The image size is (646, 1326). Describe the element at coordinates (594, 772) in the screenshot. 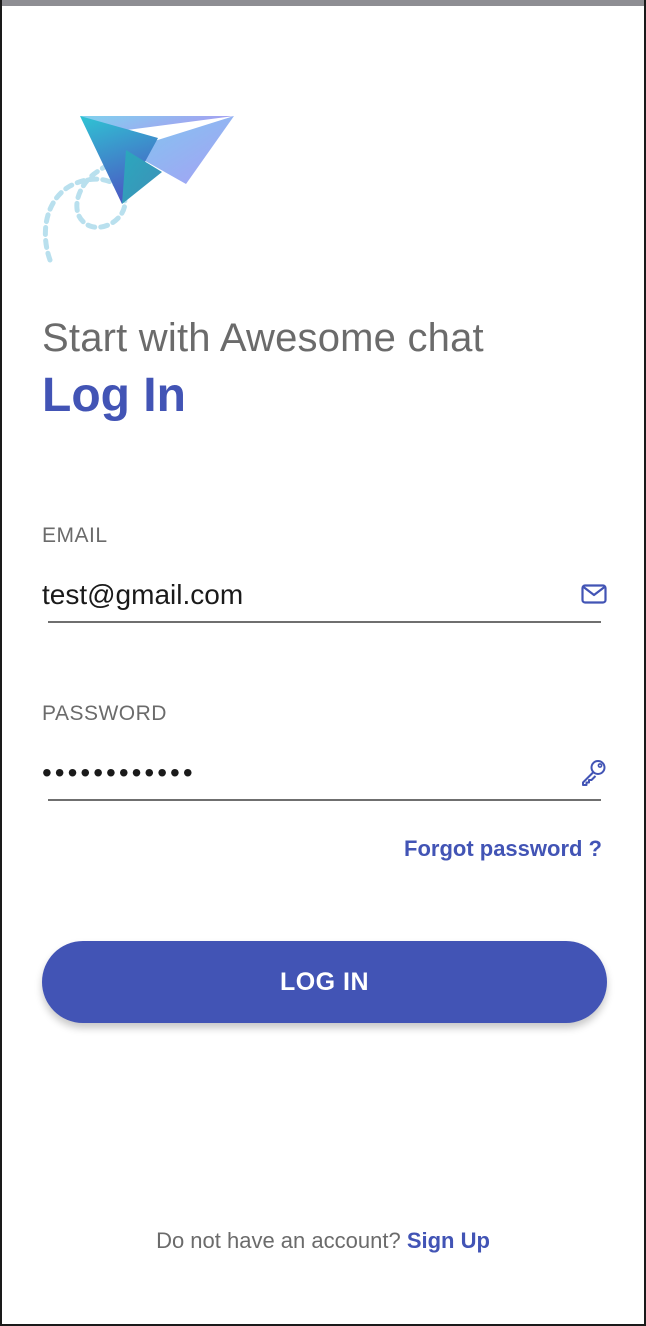

I see `key-icon` at that location.